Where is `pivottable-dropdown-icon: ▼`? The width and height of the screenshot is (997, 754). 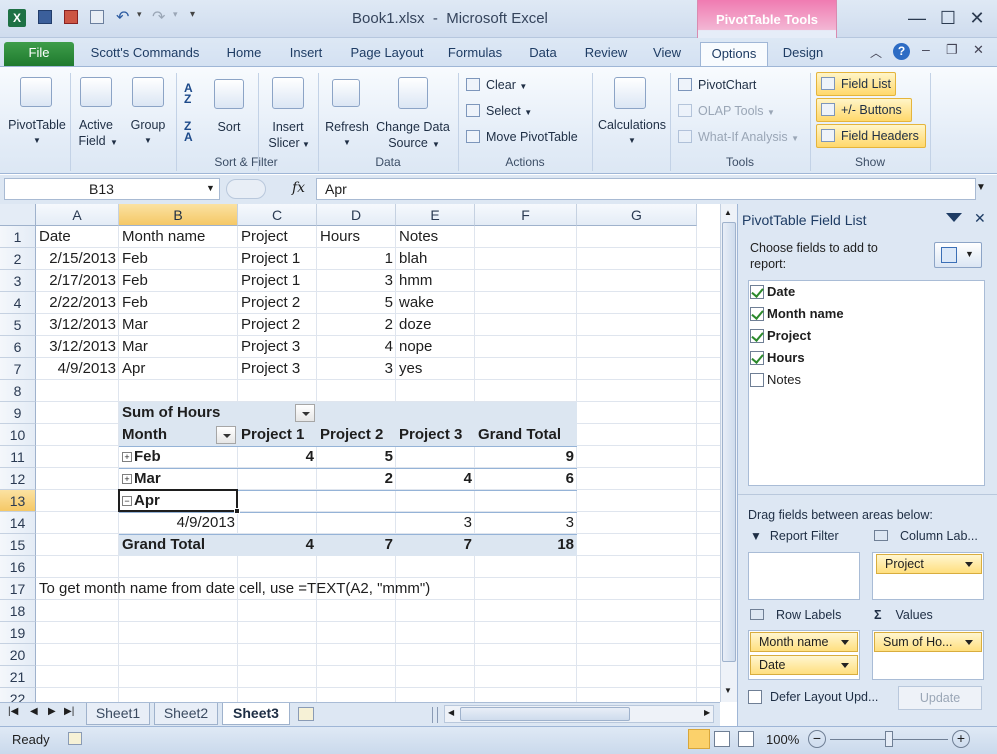
pivottable-dropdown-icon: ▼ is located at coordinates (37, 141).